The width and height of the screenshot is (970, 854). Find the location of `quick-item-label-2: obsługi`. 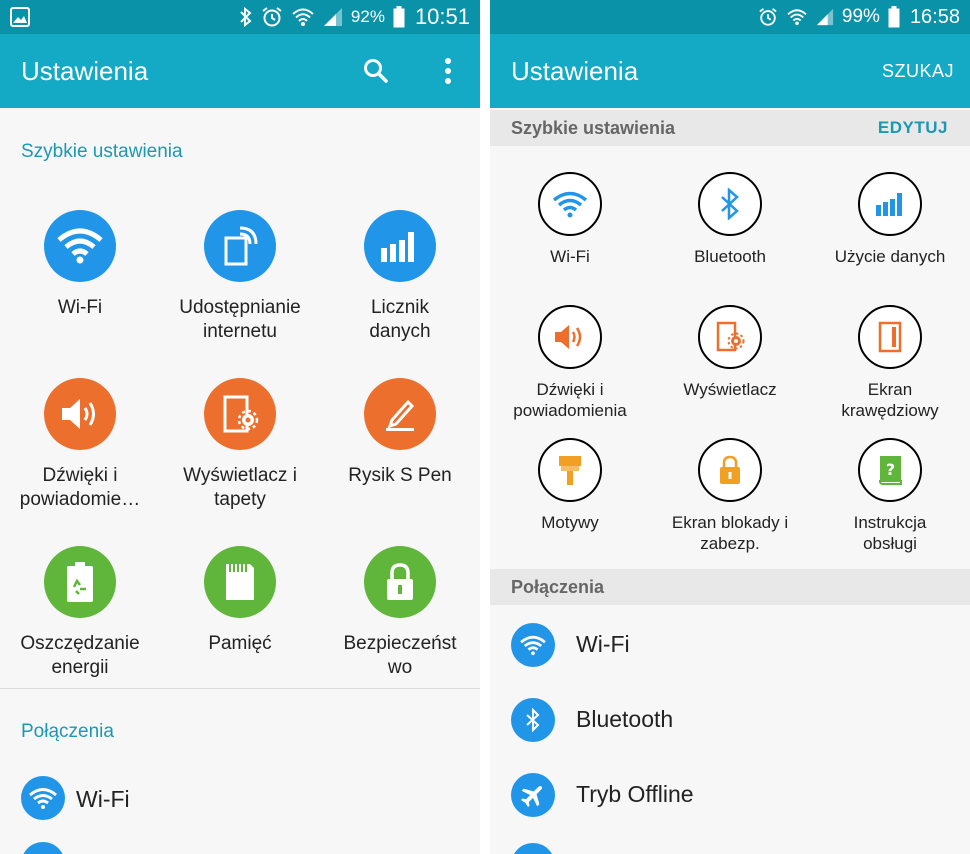

quick-item-label-2: obsługi is located at coordinates (890, 543).